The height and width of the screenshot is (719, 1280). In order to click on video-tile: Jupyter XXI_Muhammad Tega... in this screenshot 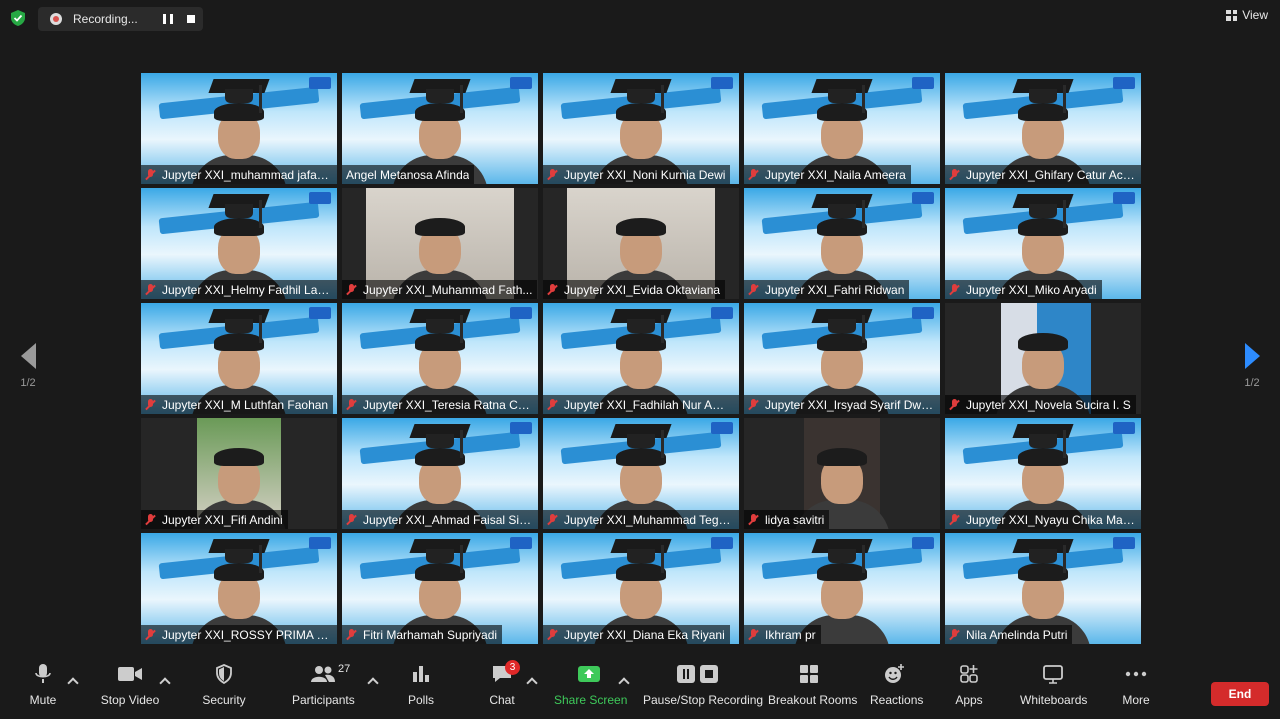, I will do `click(641, 473)`.